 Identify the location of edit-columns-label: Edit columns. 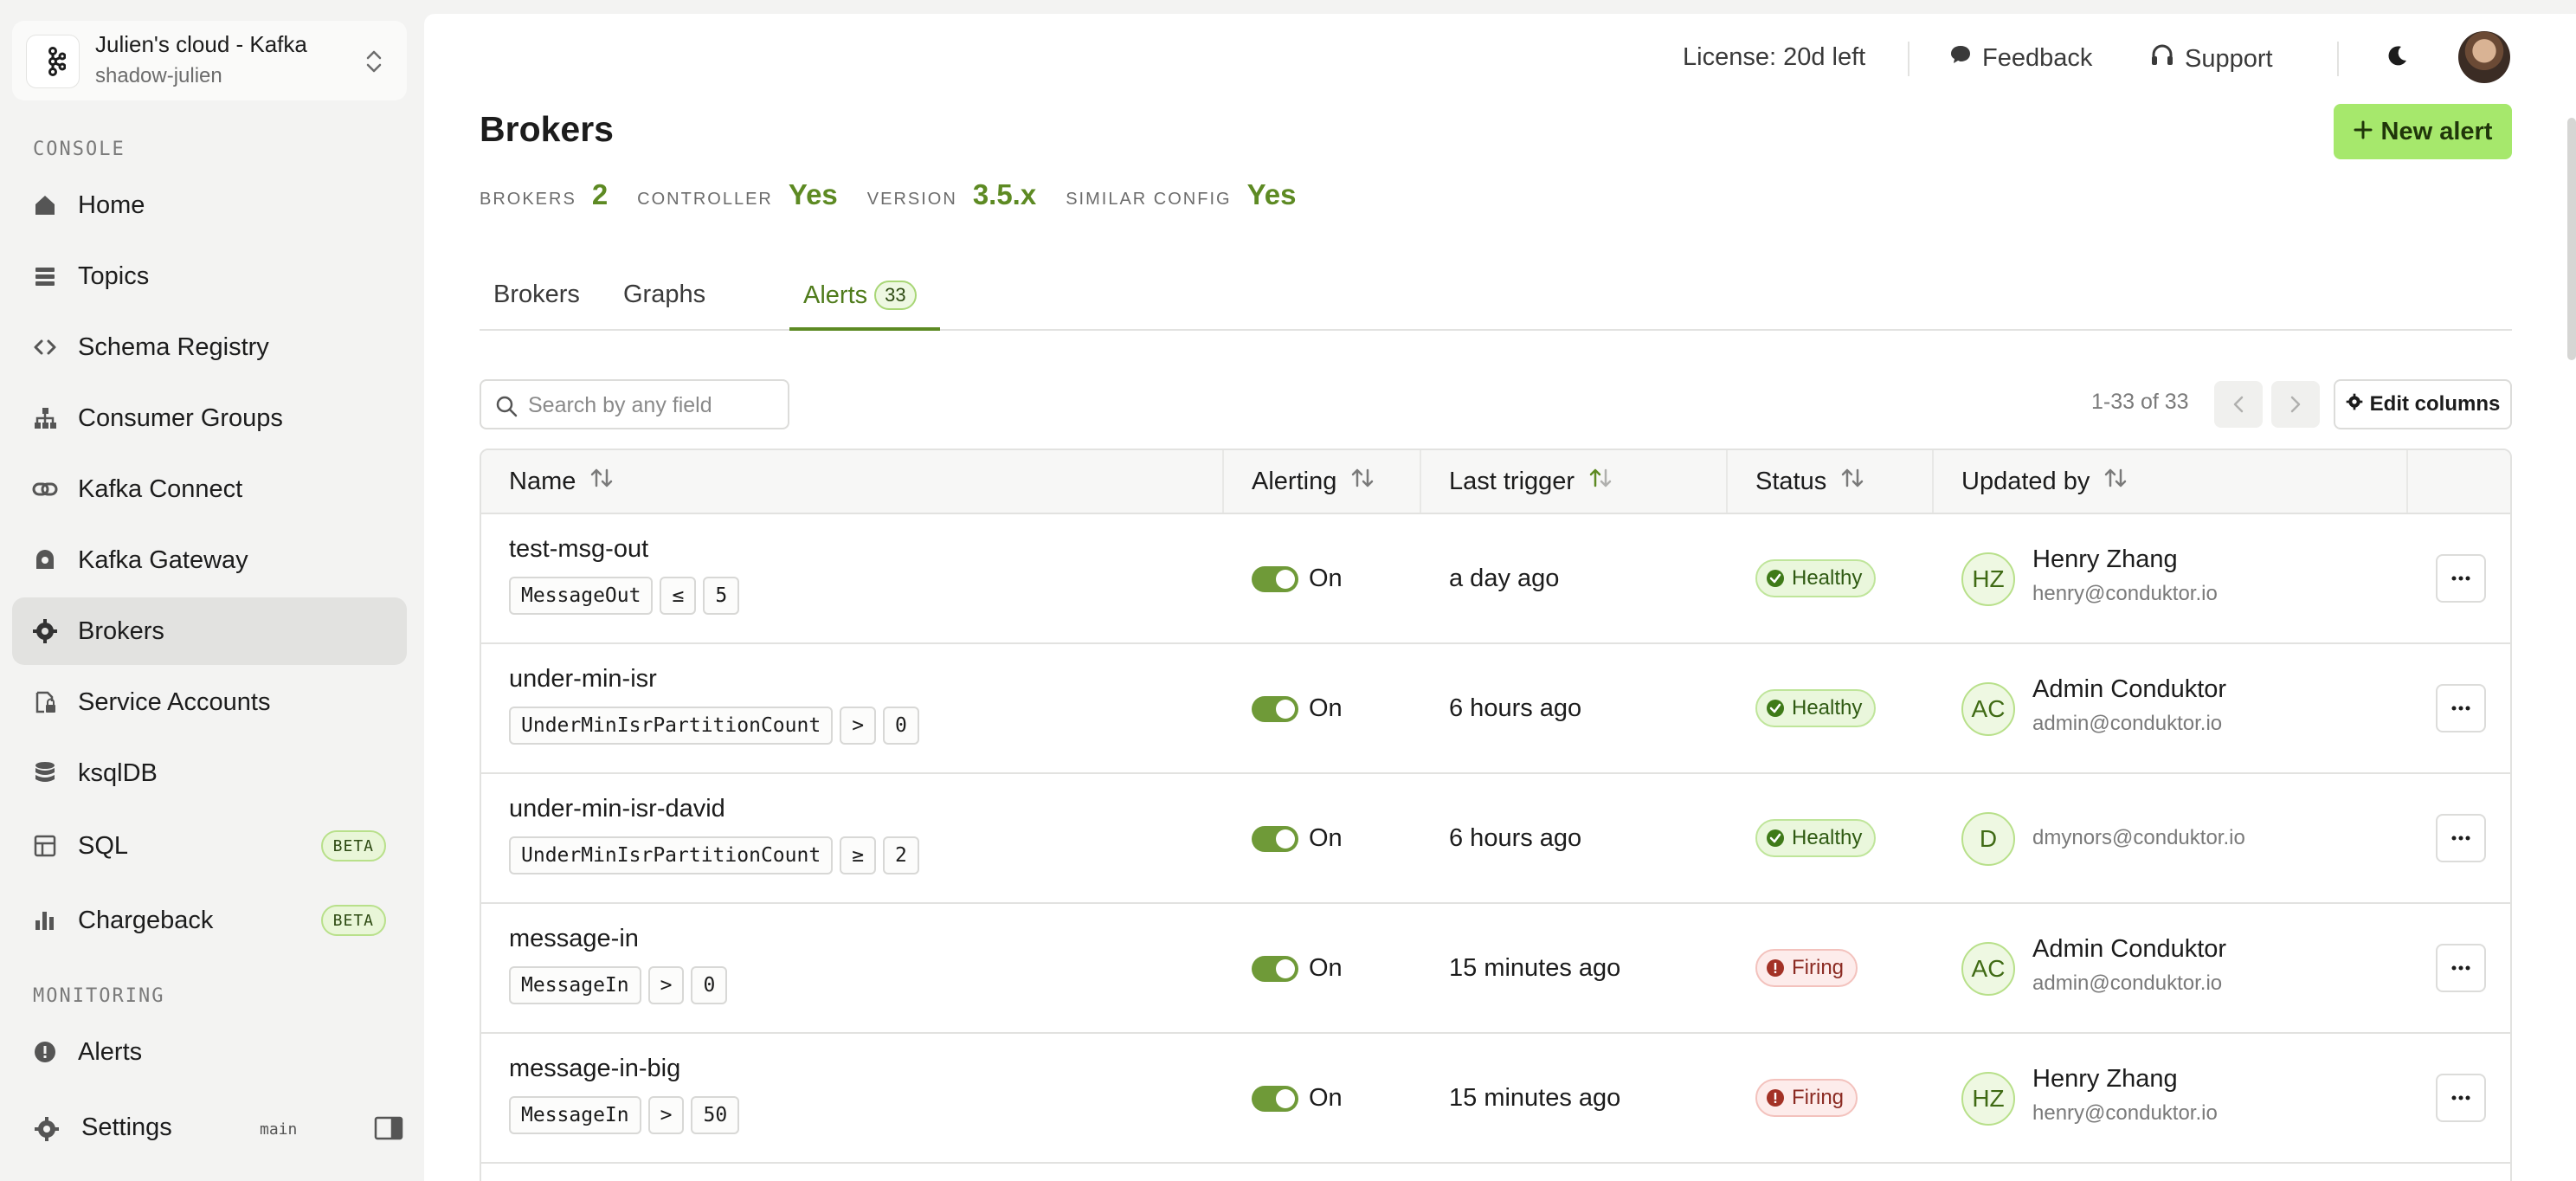
(2435, 404).